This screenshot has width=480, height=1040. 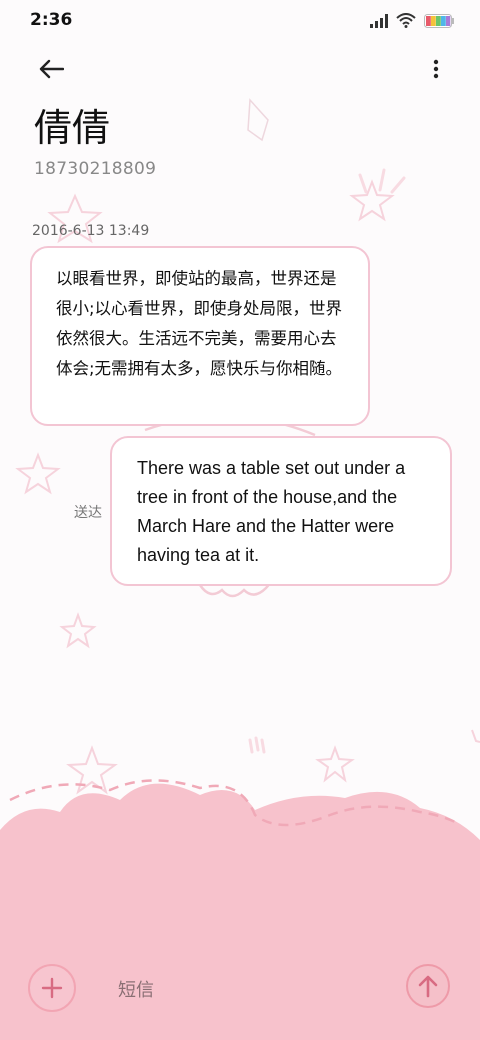 What do you see at coordinates (240, 22) in the screenshot?
I see `status-bar: 2:36` at bounding box center [240, 22].